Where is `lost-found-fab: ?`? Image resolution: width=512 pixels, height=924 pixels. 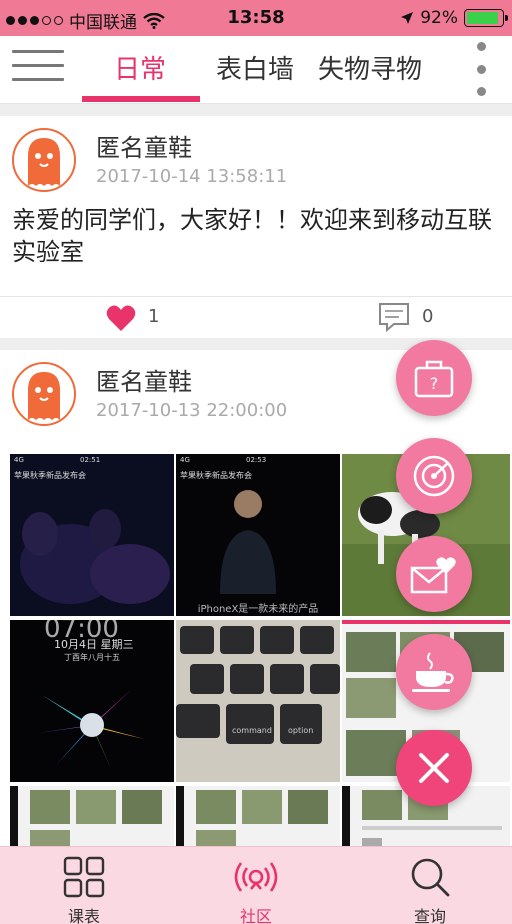
lost-found-fab: ? is located at coordinates (434, 378).